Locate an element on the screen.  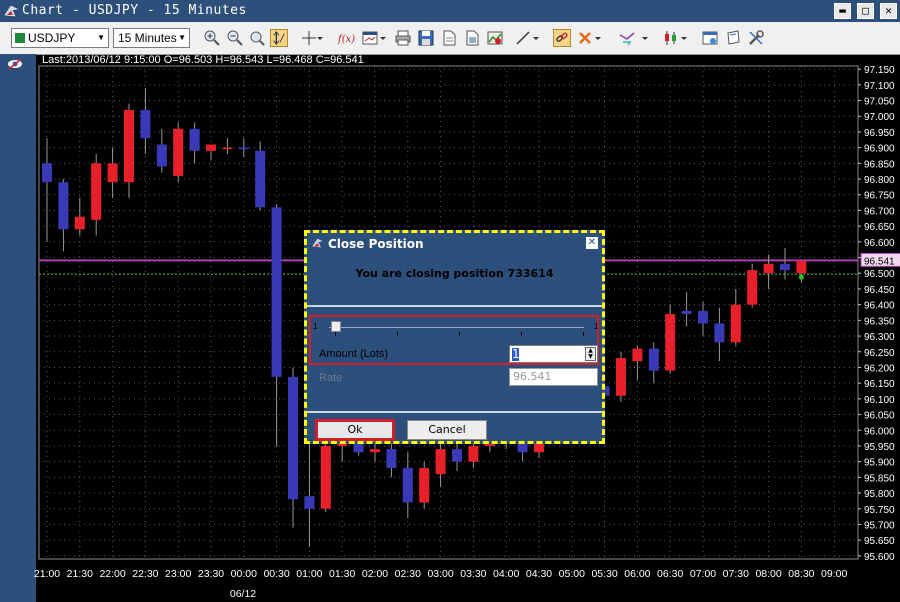
report-icon is located at coordinates (472, 38).